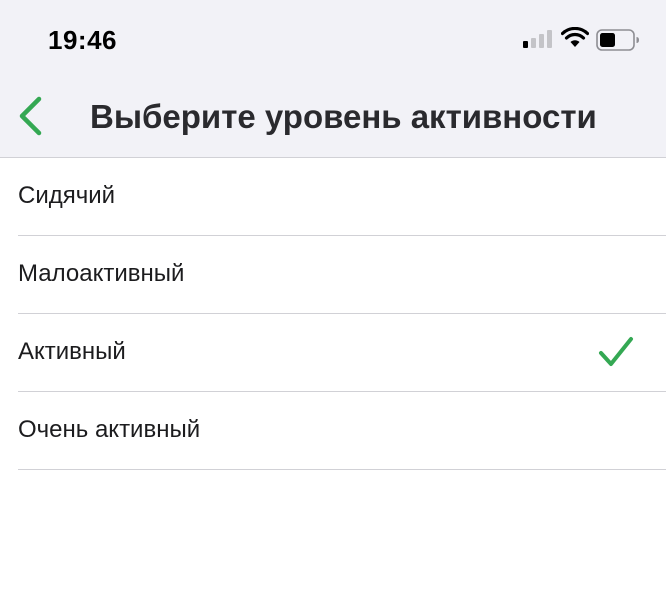  What do you see at coordinates (72, 351) in the screenshot?
I see `list-item-label: Активный` at bounding box center [72, 351].